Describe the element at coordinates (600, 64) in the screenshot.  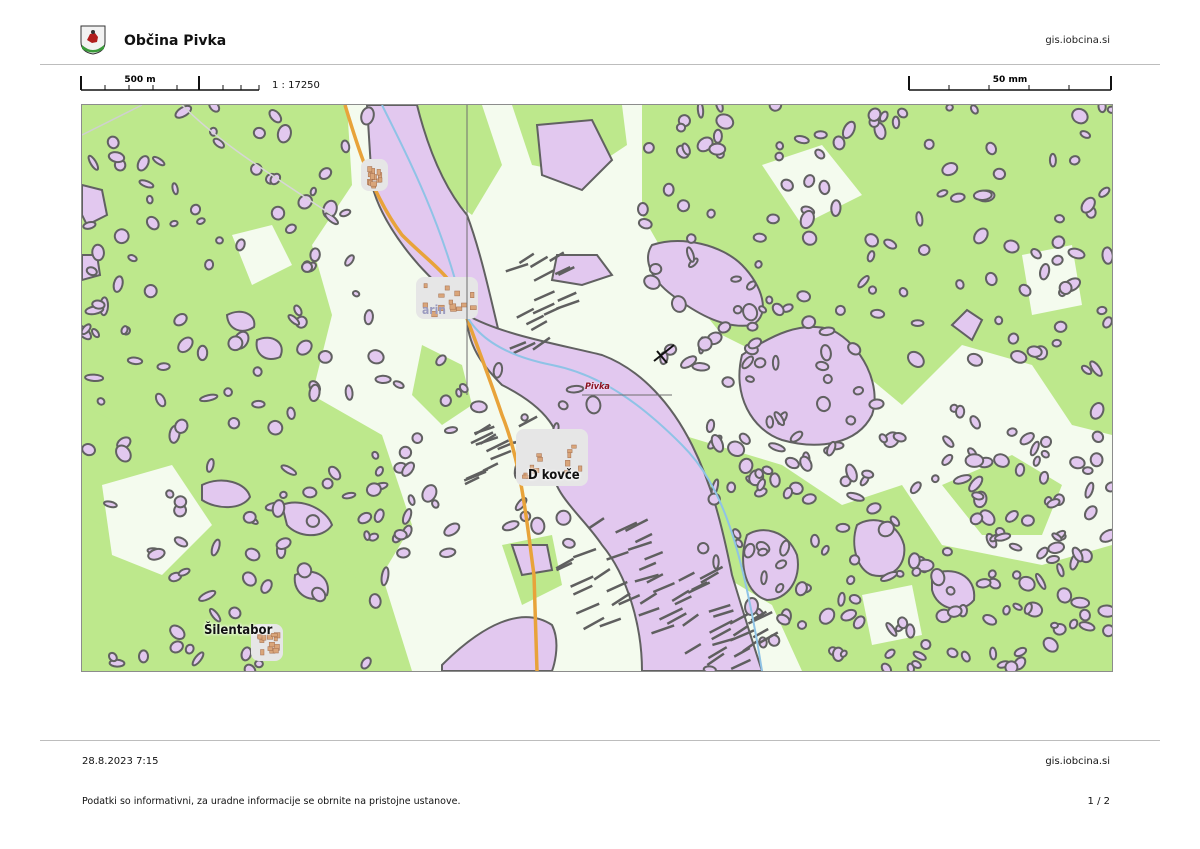
I see `header-divider` at that location.